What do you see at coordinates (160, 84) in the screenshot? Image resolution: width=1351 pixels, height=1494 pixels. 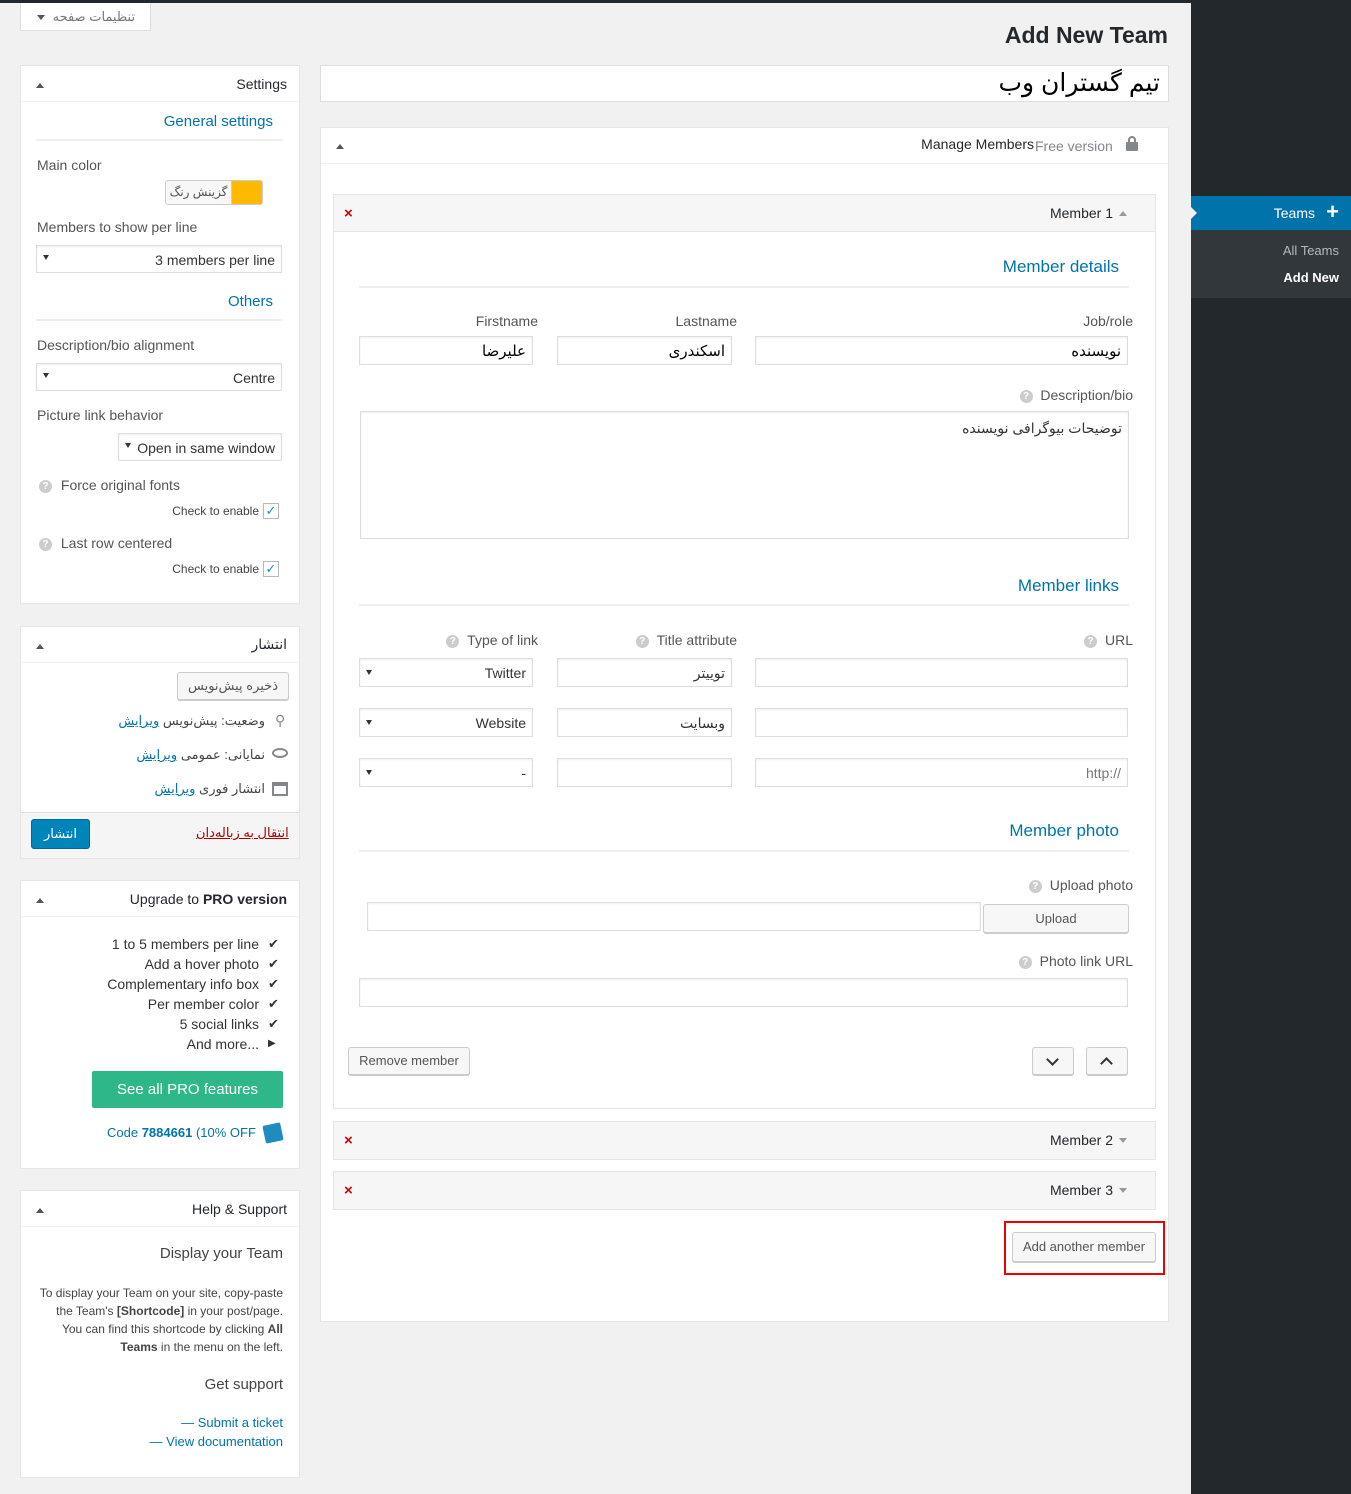 I see `settings-header: Settings` at bounding box center [160, 84].